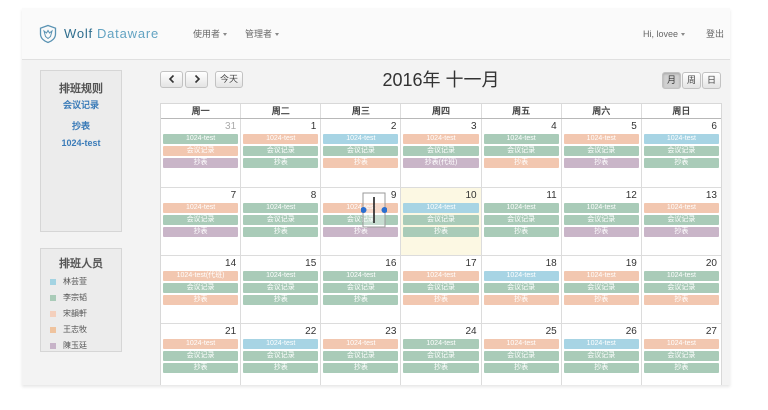 Image resolution: width=768 pixels, height=410 pixels. What do you see at coordinates (360, 289) in the screenshot?
I see `day-cell: 16 1024-test 会议记录 抄表` at bounding box center [360, 289].